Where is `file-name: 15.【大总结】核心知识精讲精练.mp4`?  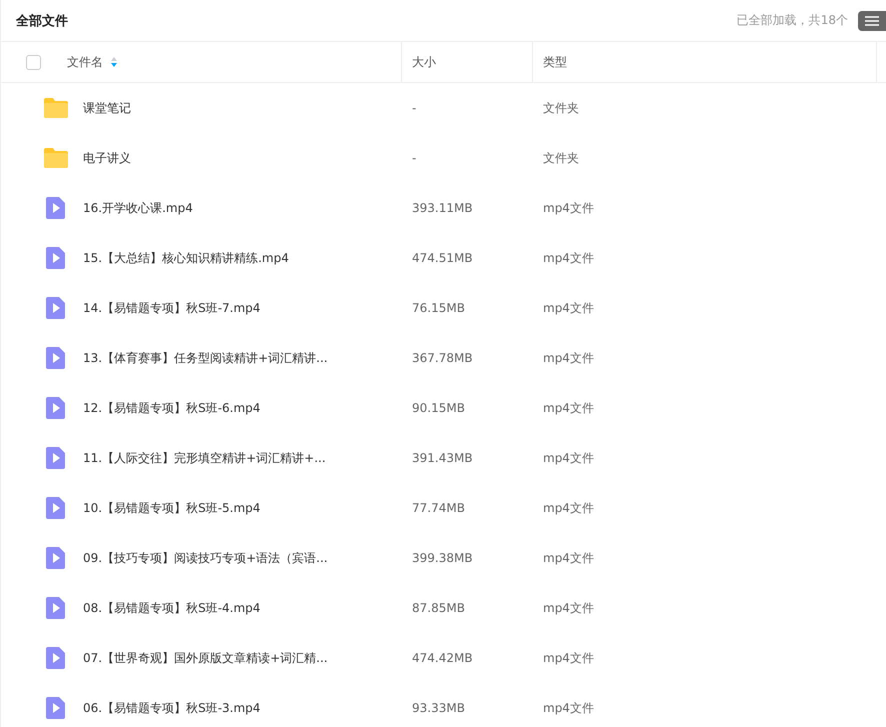
file-name: 15.【大总结】核心知识精讲精练.mp4 is located at coordinates (186, 258).